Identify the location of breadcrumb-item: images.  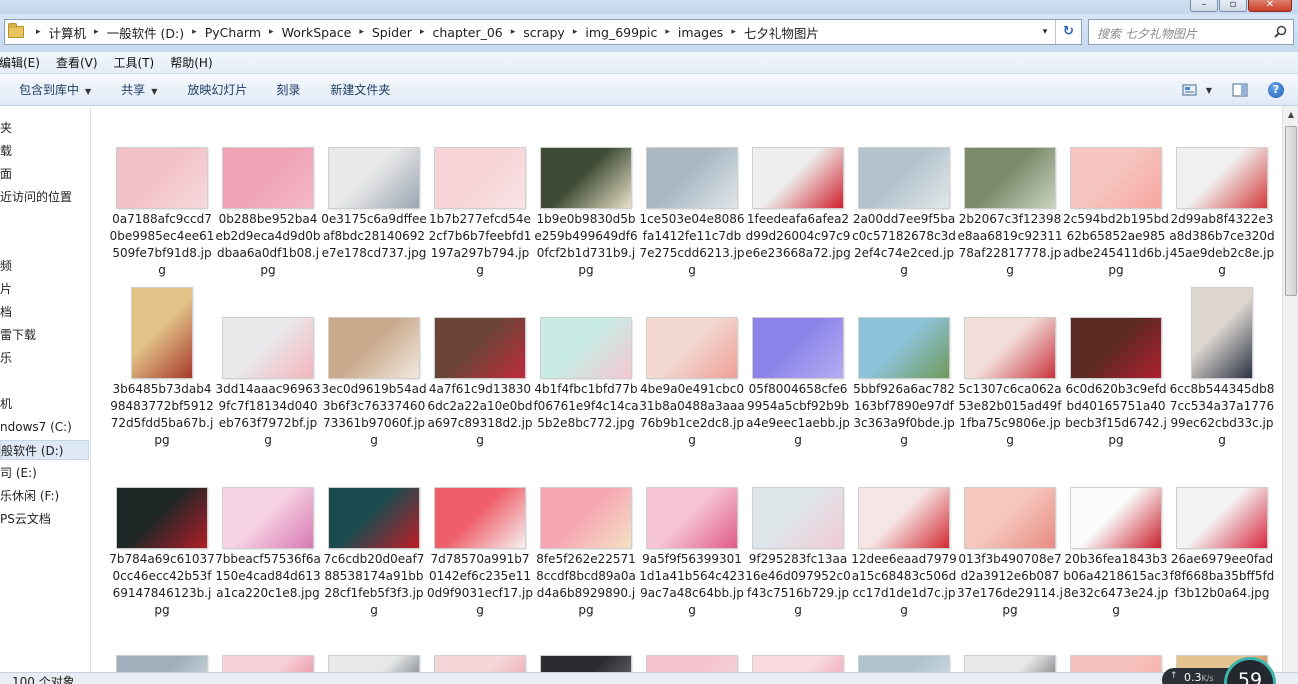
(700, 32).